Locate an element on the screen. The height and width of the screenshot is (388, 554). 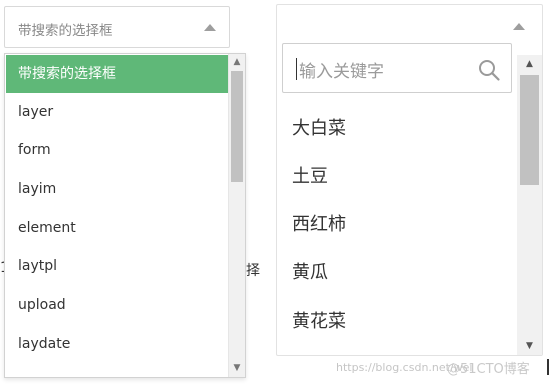
left-dropdown-scrollbar: ▲ ▼ is located at coordinates (236, 215).